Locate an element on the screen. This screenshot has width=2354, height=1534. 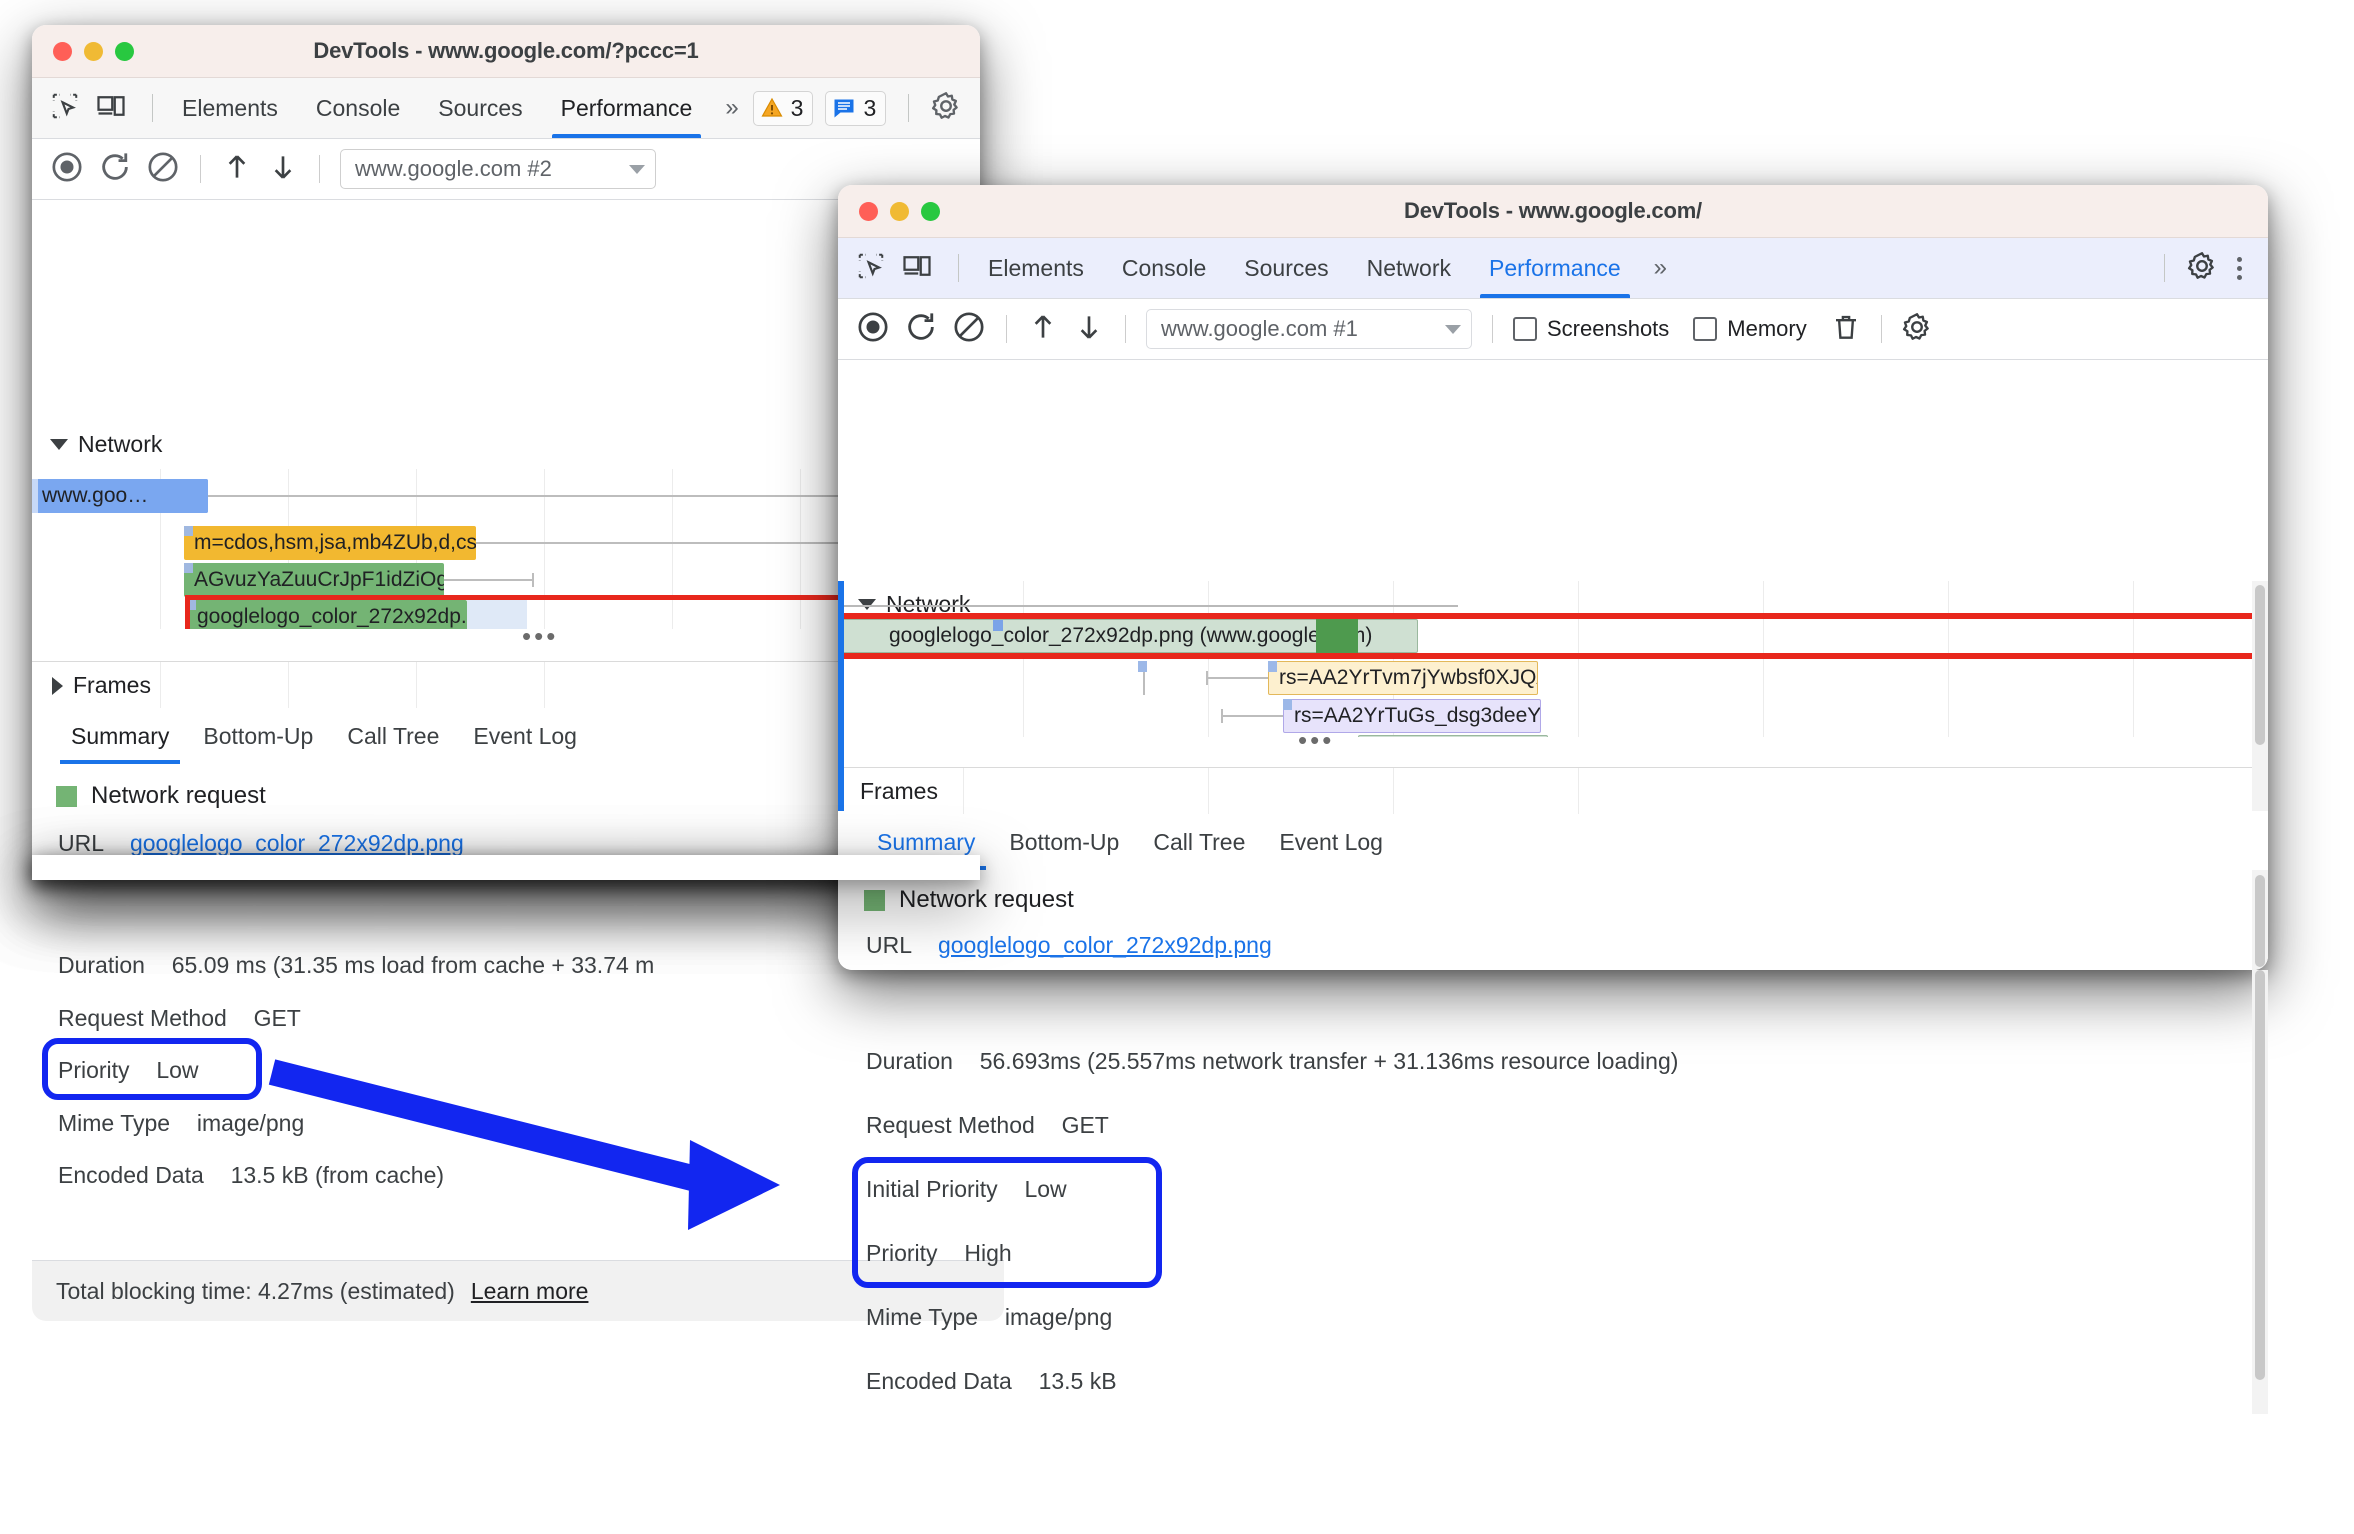
front-record-toolbar: www.google.com #1 Screenshots Memory is located at coordinates (1553, 329).